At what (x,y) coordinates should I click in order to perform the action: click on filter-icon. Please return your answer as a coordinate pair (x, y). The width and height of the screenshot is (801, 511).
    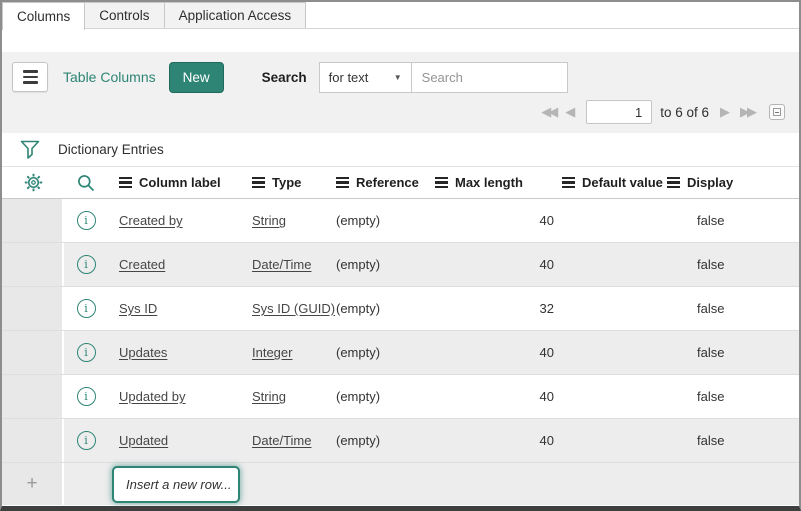
    Looking at the image, I should click on (30, 149).